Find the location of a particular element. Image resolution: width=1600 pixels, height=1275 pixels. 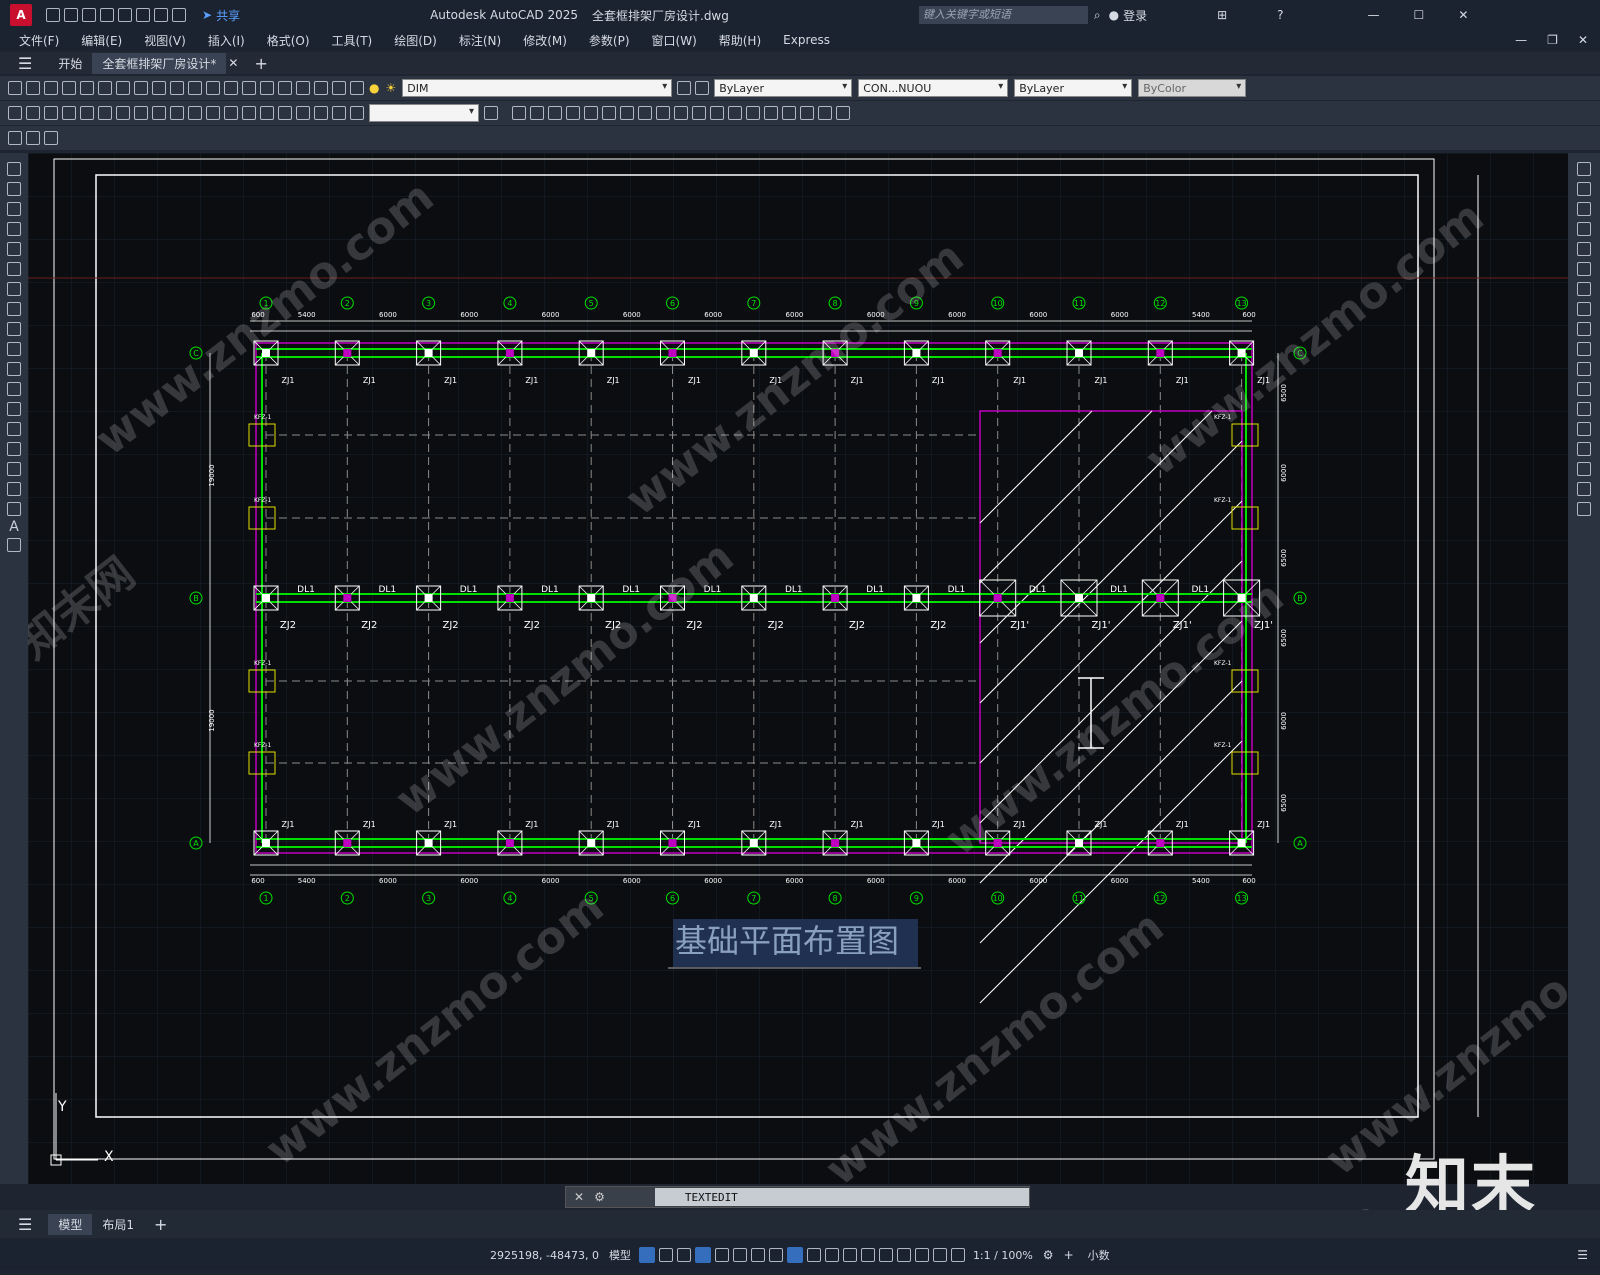

tab-model: 模型 is located at coordinates (70, 1224).